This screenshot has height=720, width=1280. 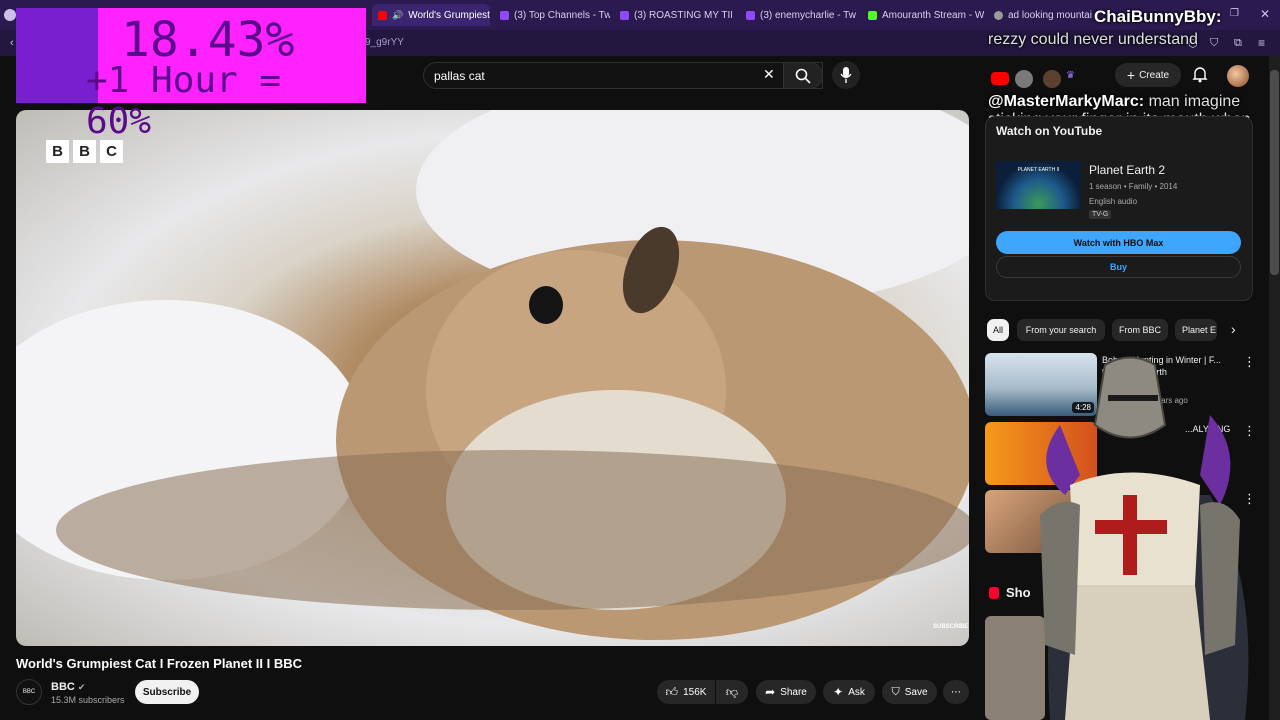 I want to click on crown-icon: ♛, so click(x=1070, y=75).